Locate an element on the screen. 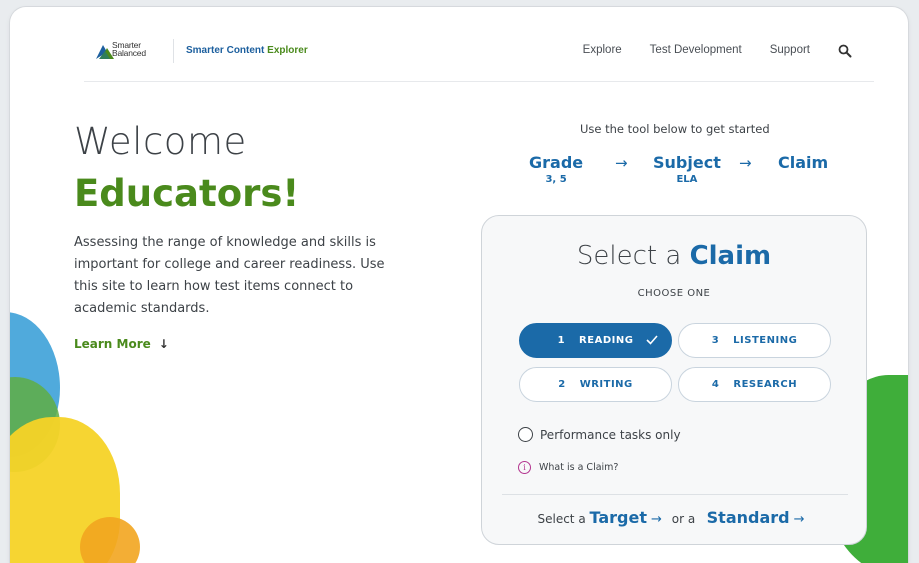  nav-explore: Explore is located at coordinates (602, 50).